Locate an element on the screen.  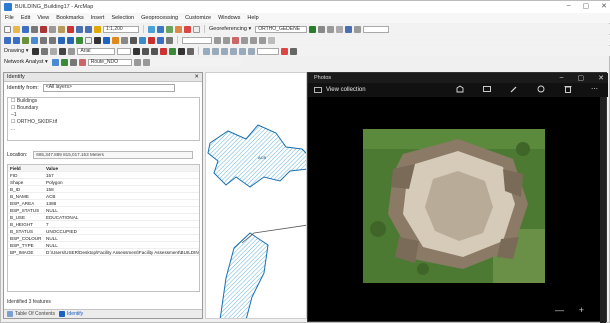
zoom-in-button: + is located at coordinates (581, 310).